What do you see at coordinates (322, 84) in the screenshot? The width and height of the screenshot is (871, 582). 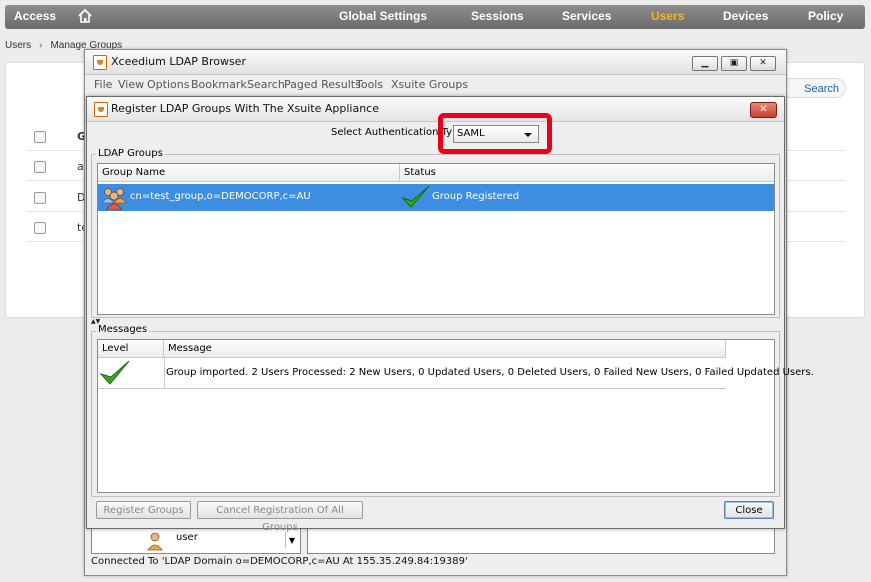 I see `menu-paged-results: Paged Results` at bounding box center [322, 84].